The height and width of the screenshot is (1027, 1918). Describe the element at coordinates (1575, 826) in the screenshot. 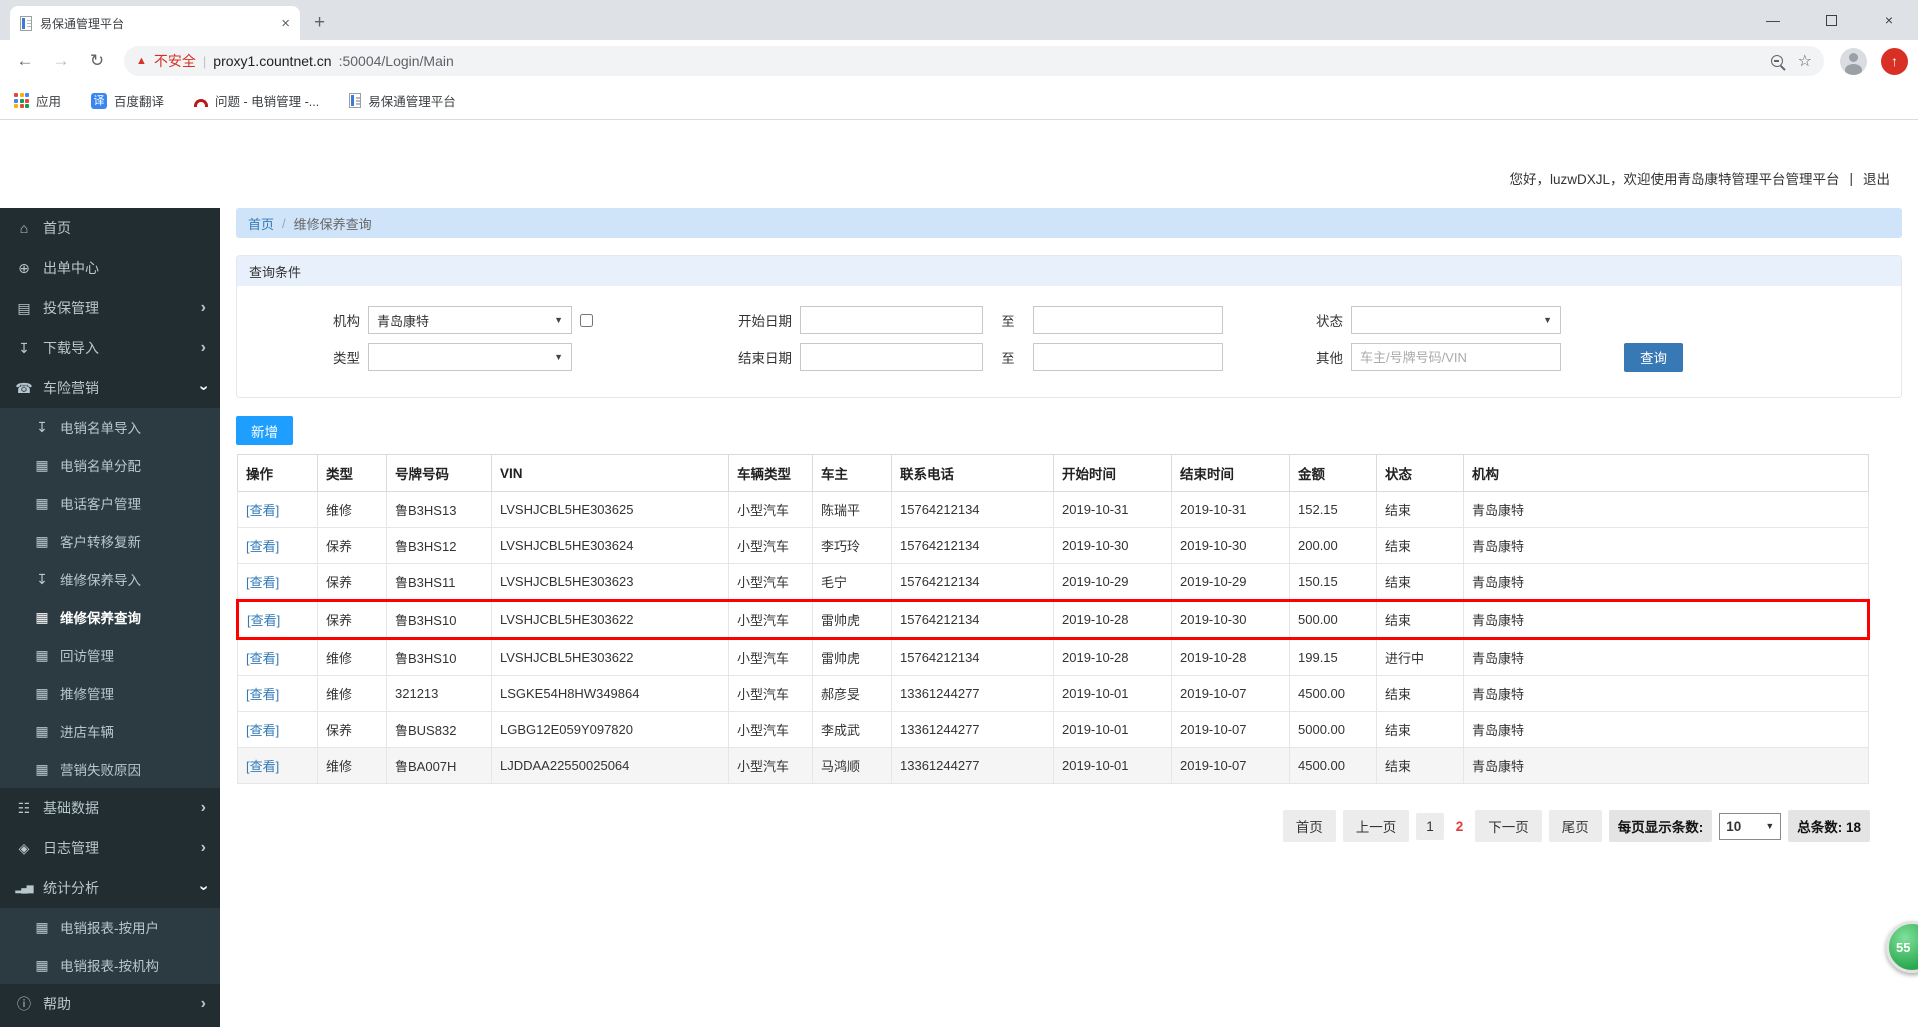

I see `pagination-last-button: 尾页` at that location.